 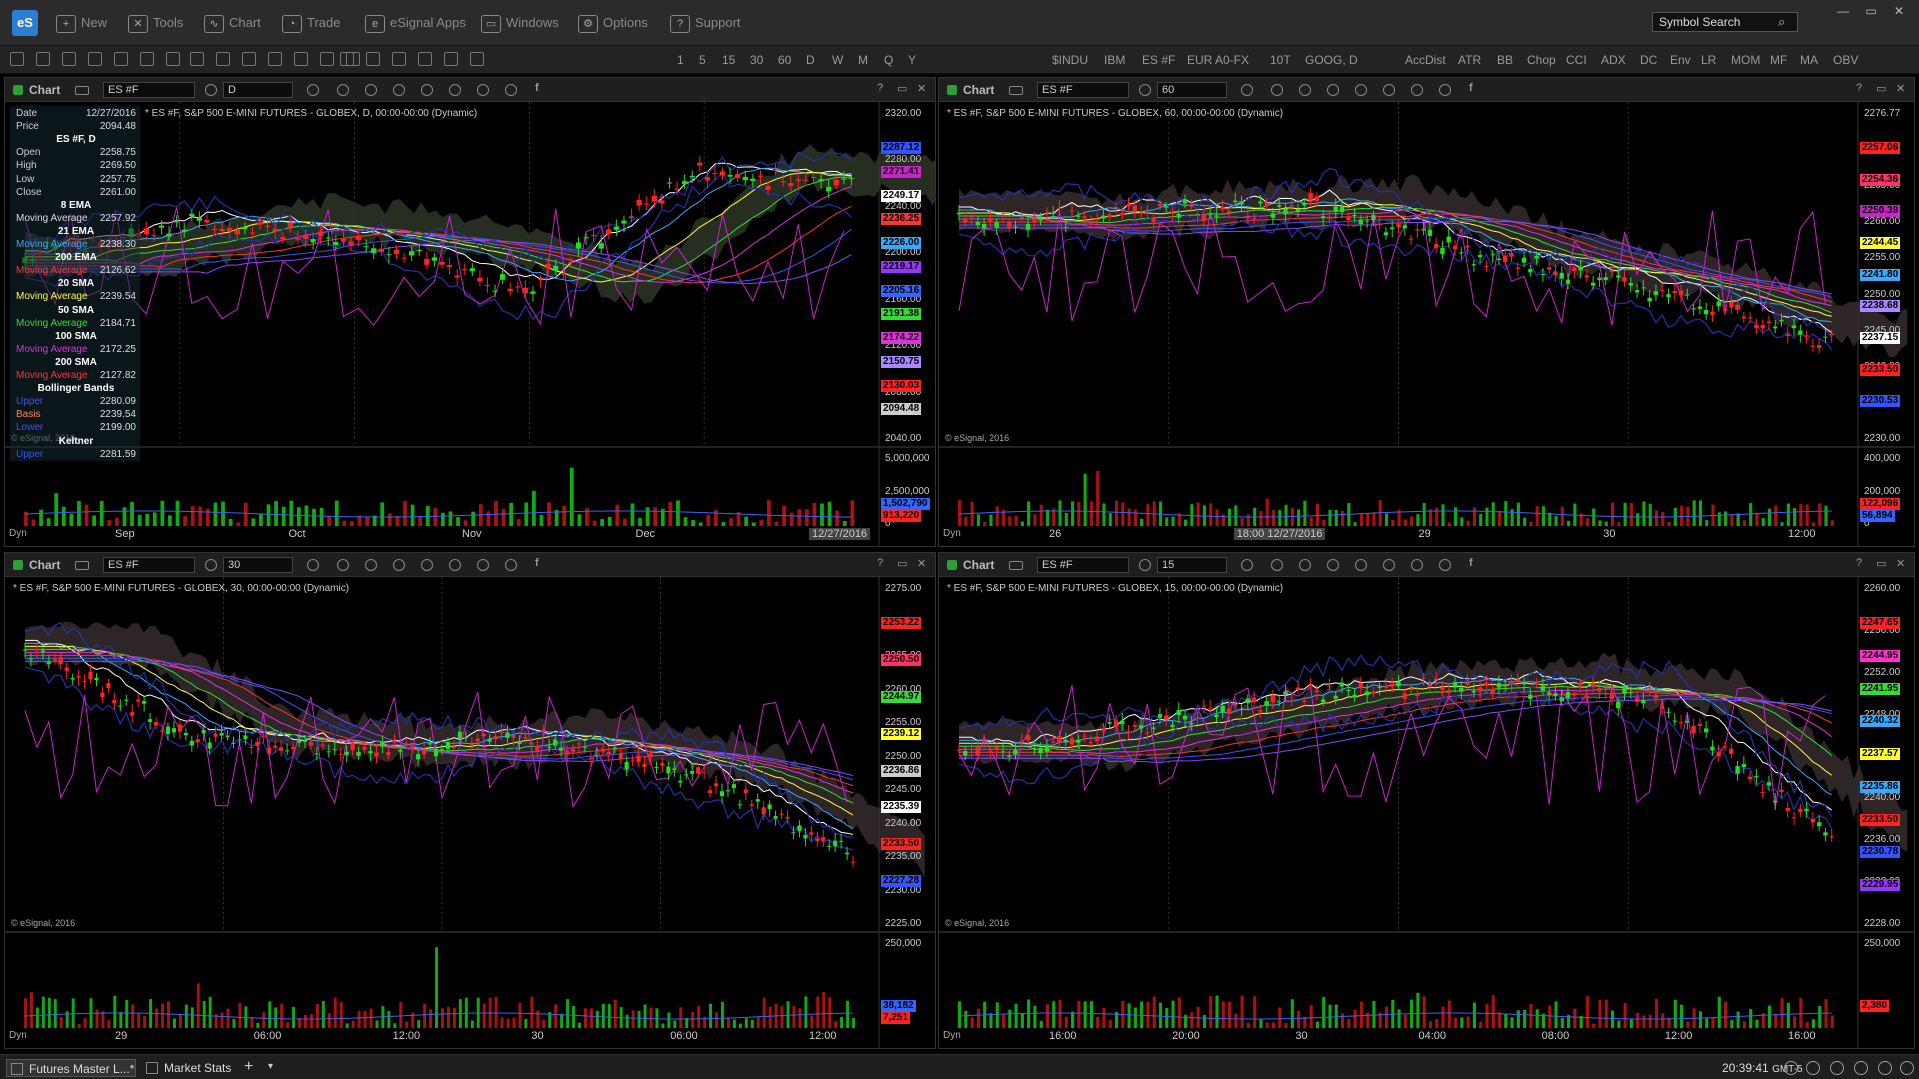 What do you see at coordinates (415, 23) in the screenshot?
I see `menu-esignal-apps: e eSignal Apps` at bounding box center [415, 23].